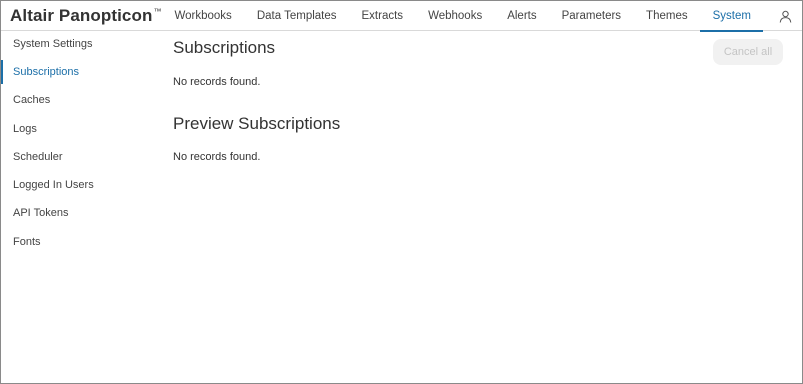 The height and width of the screenshot is (384, 803). Describe the element at coordinates (522, 16) in the screenshot. I see `tab-alerts: Alerts` at that location.